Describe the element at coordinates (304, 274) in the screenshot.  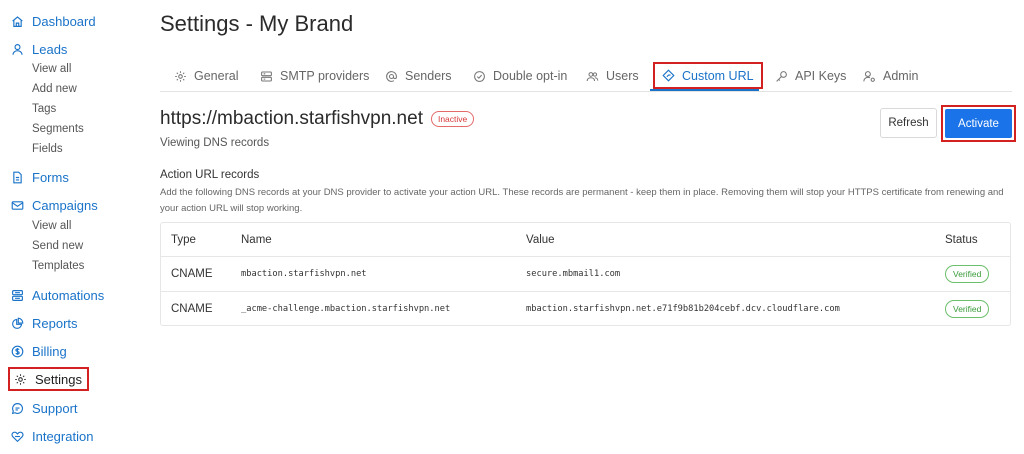
I see `record-name: mbaction.starfishvpn.net` at that location.